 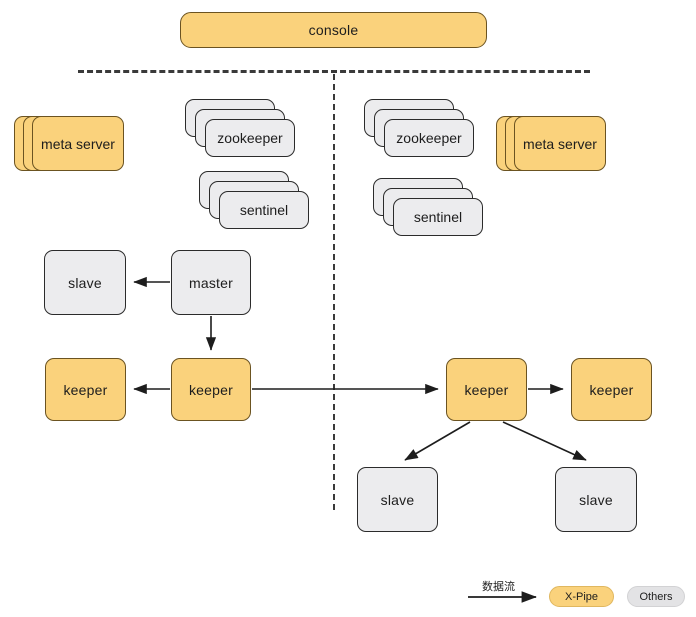 What do you see at coordinates (611, 389) in the screenshot?
I see `node-keeper-right-outer: keeper` at bounding box center [611, 389].